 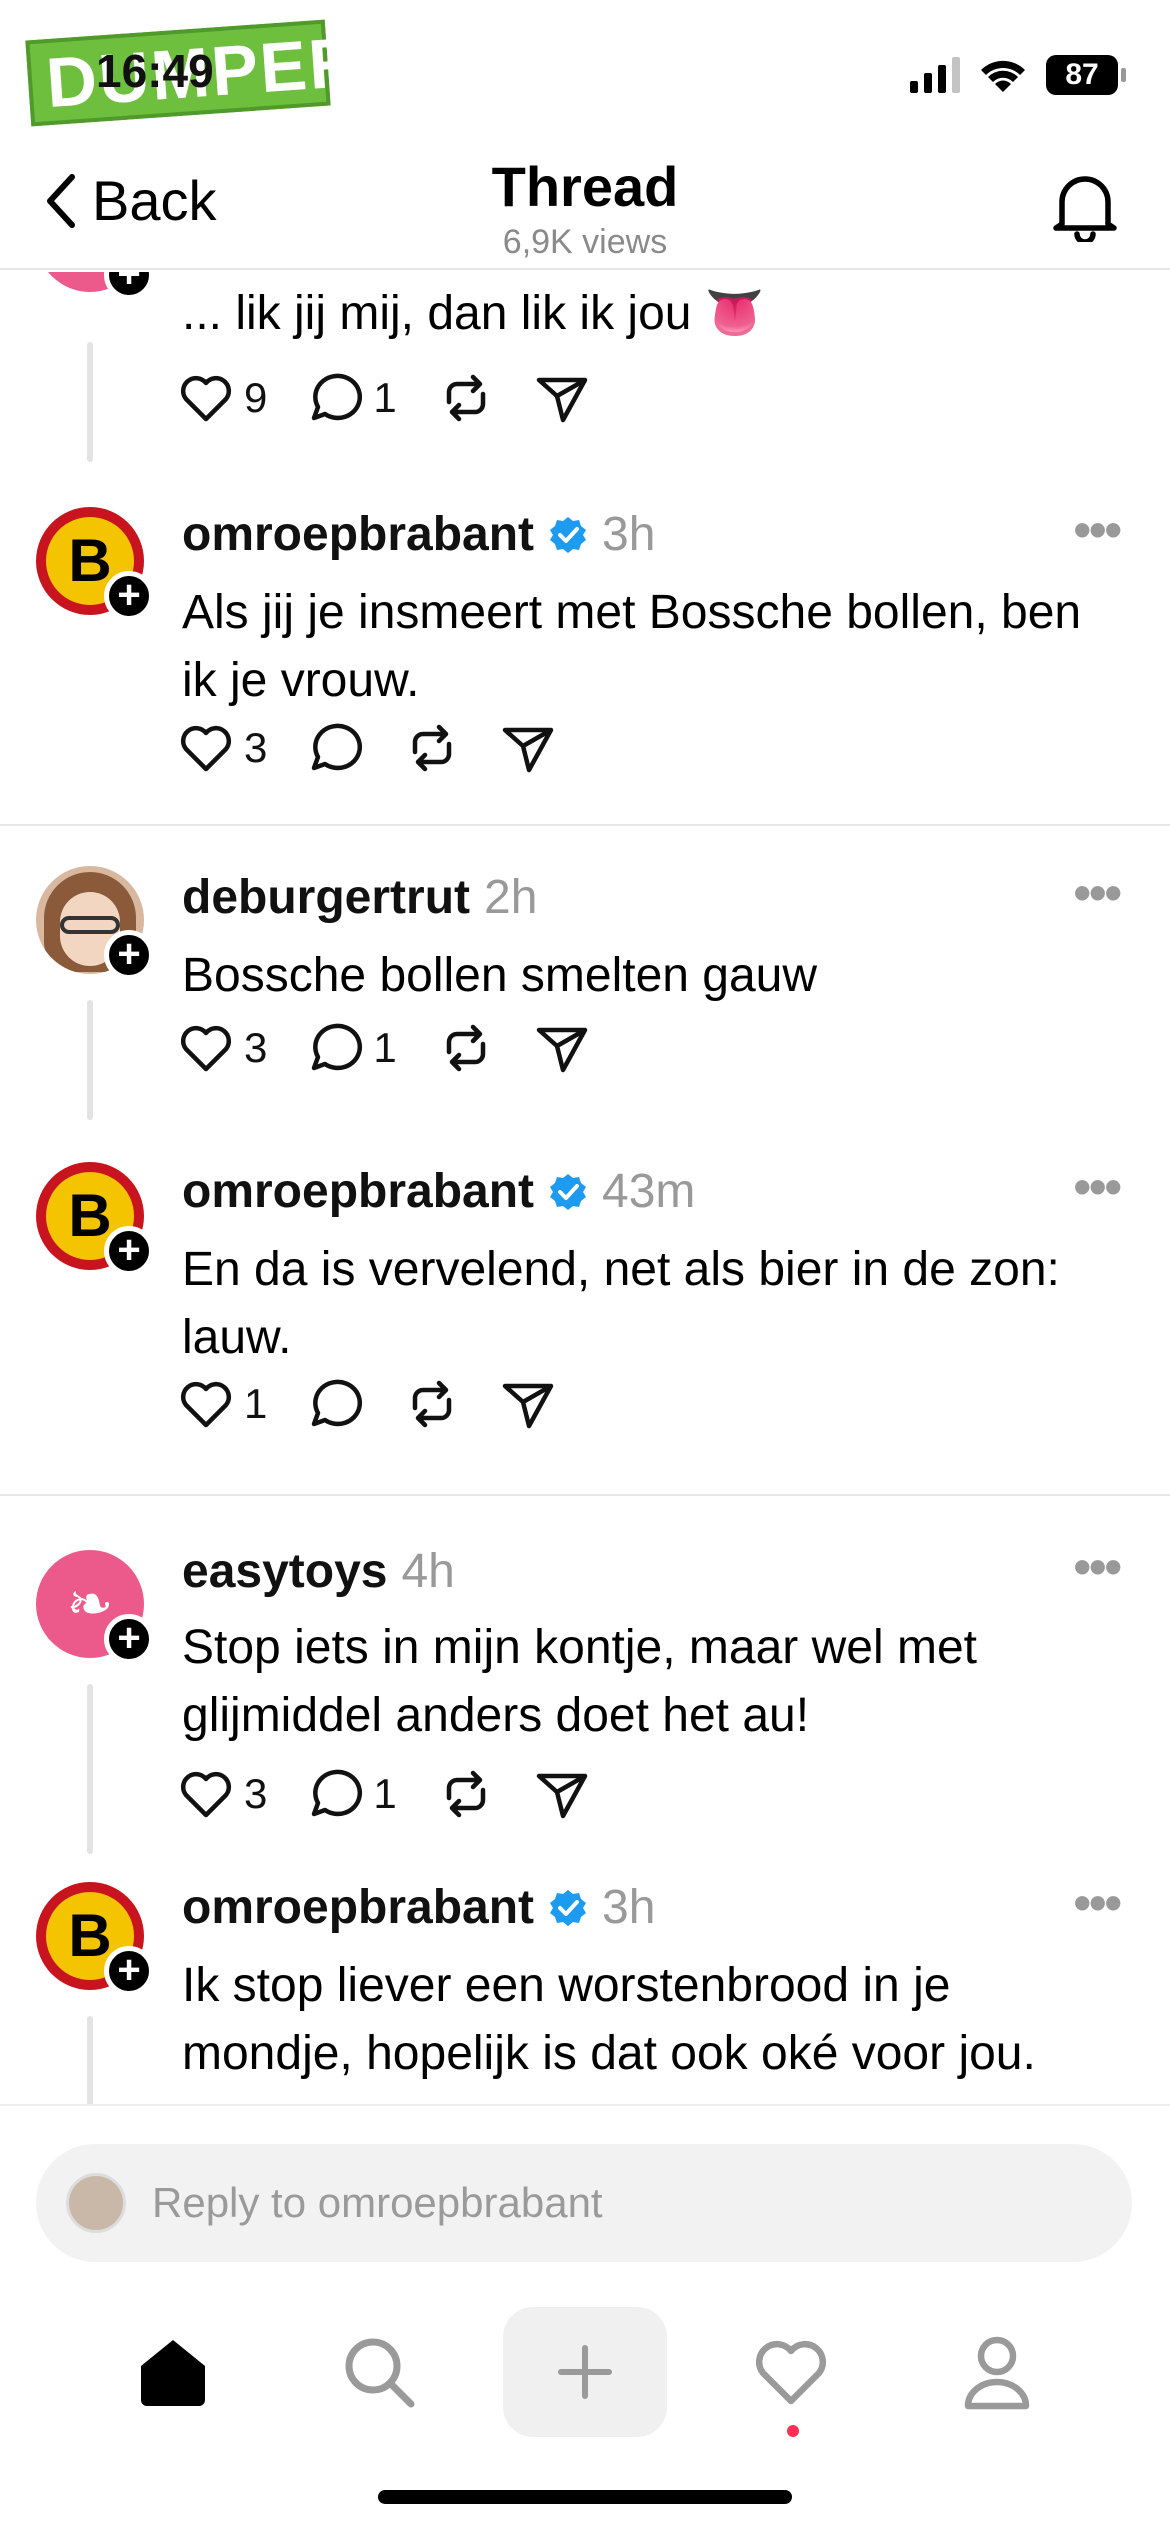 What do you see at coordinates (90, 925) in the screenshot?
I see `avatar-glasses` at bounding box center [90, 925].